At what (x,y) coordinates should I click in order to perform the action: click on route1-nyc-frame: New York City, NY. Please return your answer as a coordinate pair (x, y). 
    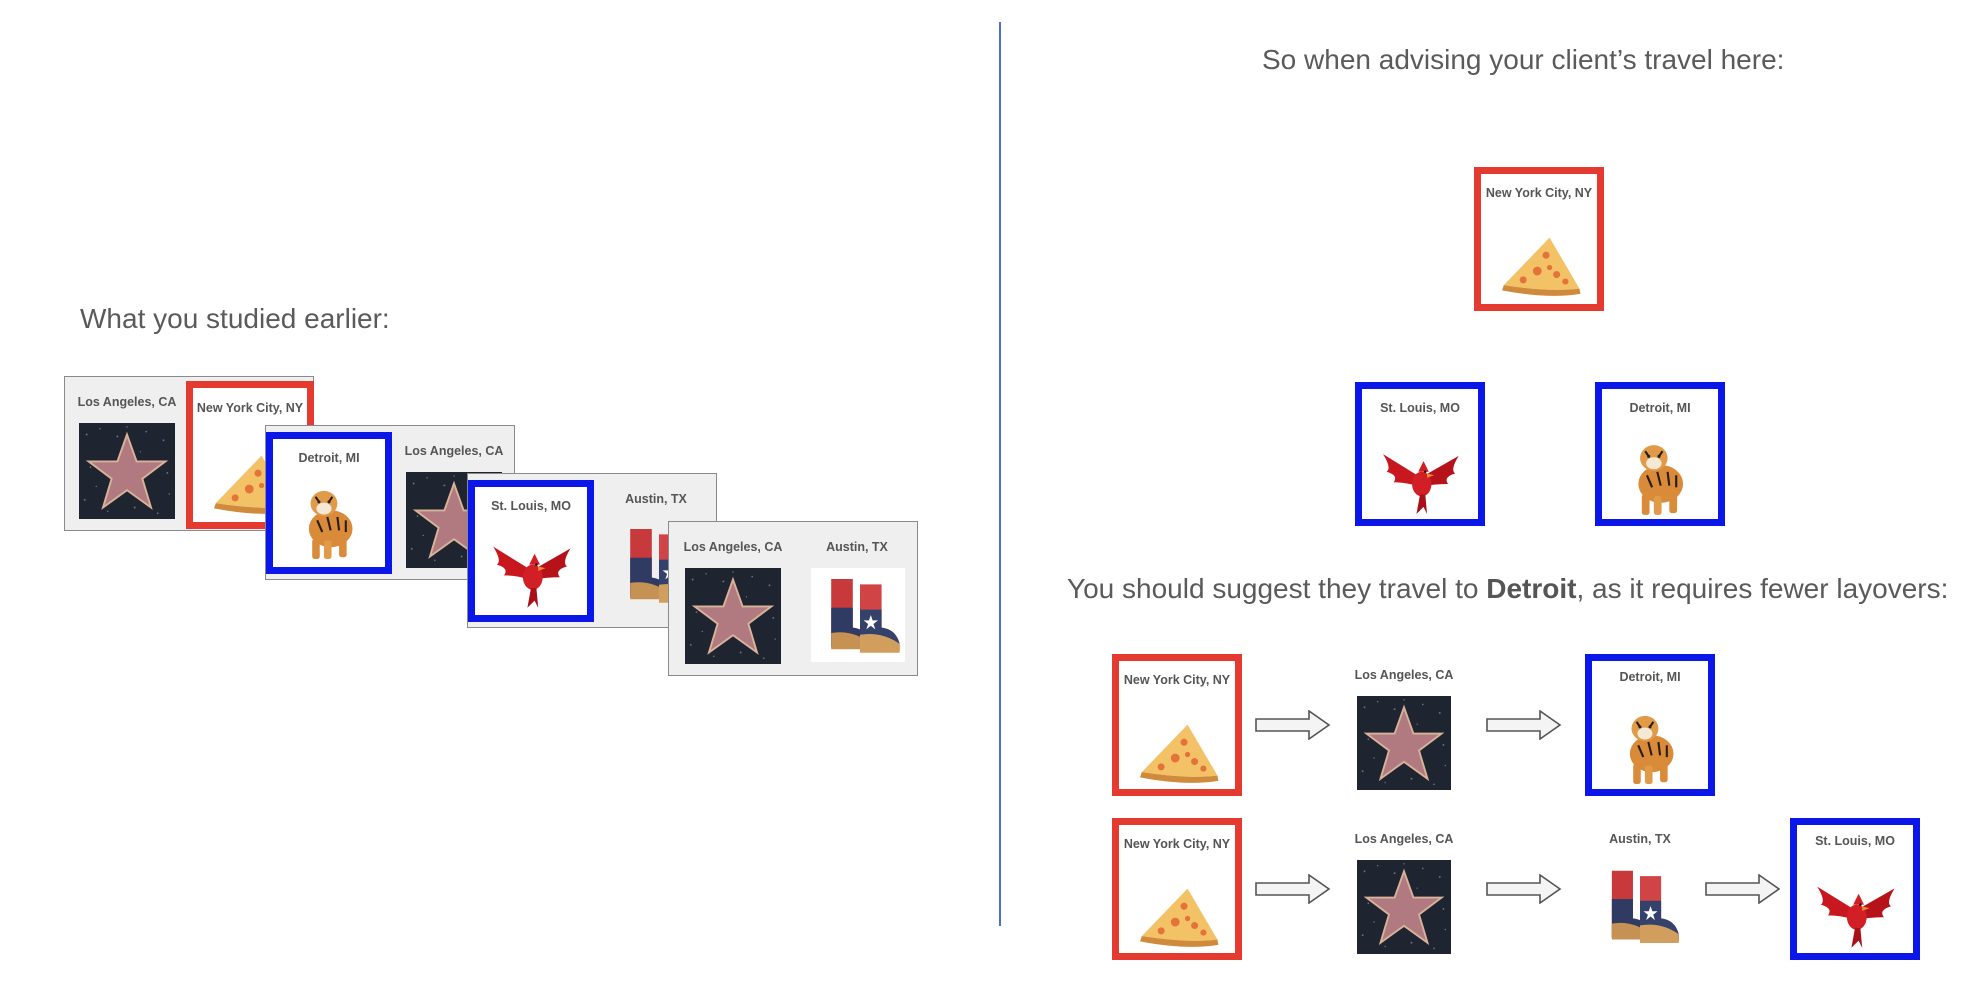
    Looking at the image, I should click on (1177, 725).